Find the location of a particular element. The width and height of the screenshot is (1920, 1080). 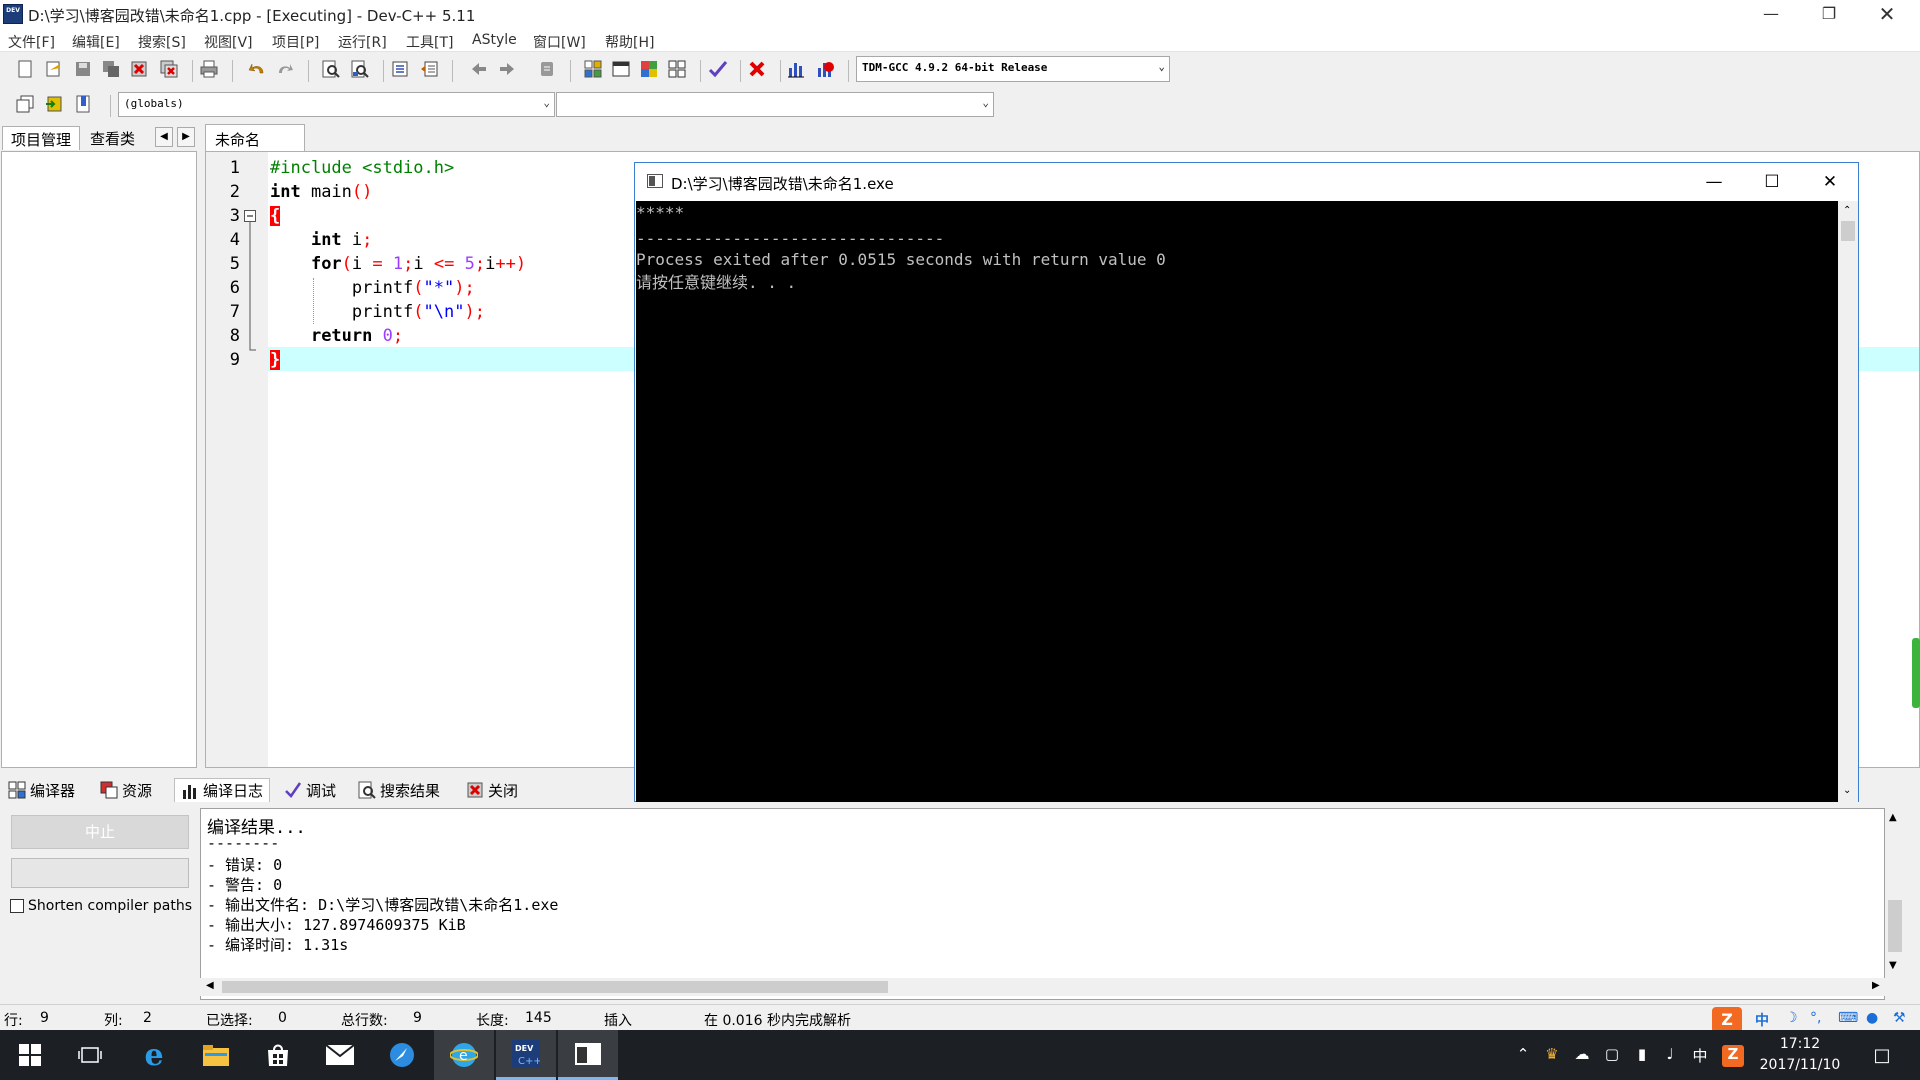

start-icon is located at coordinates (30, 1055).